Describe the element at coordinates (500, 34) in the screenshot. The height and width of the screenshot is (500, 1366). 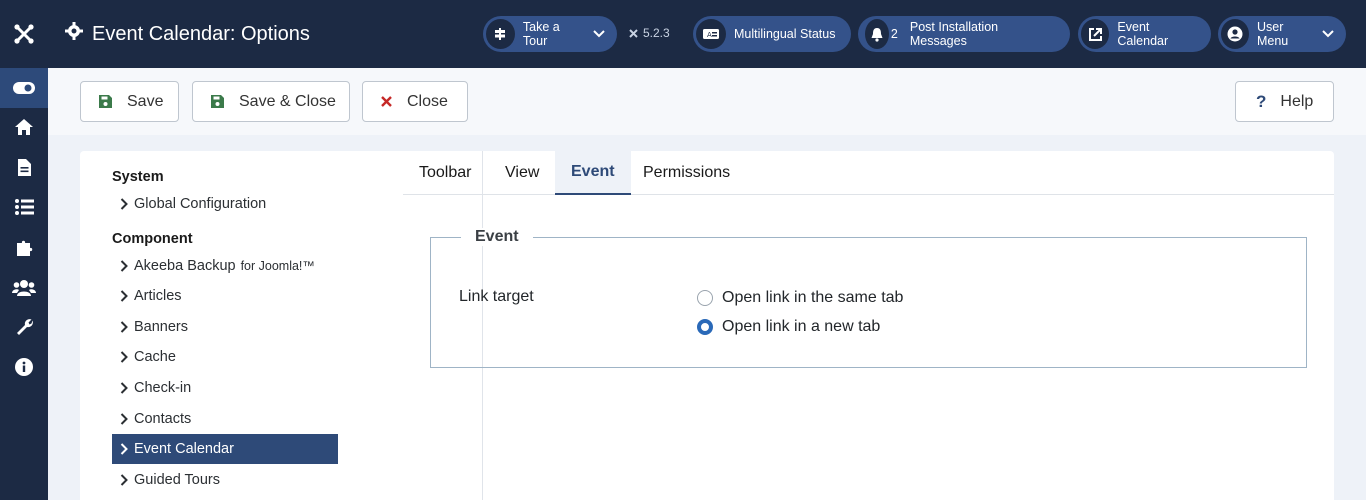
I see `signpost-icon` at that location.